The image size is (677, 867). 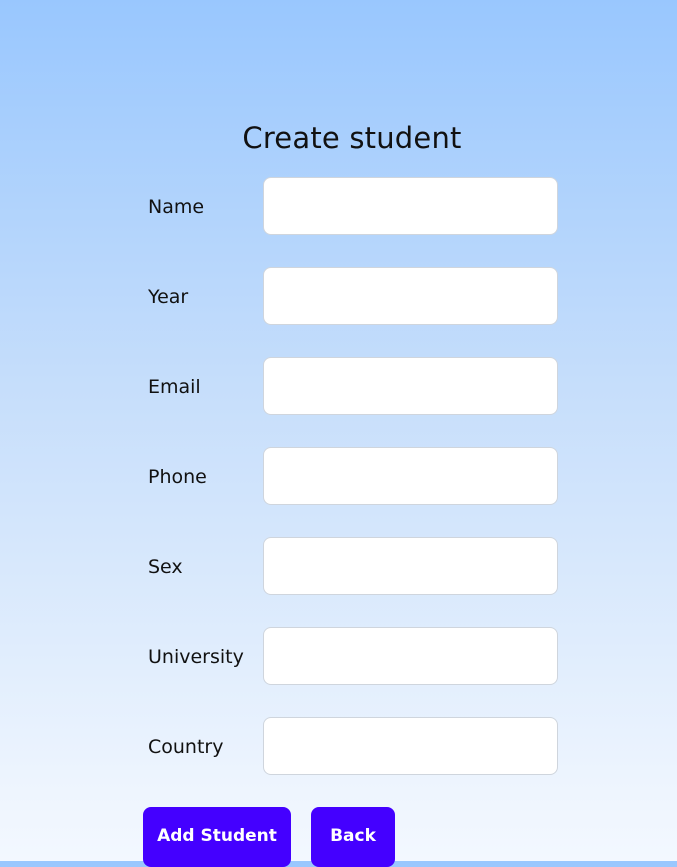 I want to click on university-label: University, so click(x=196, y=657).